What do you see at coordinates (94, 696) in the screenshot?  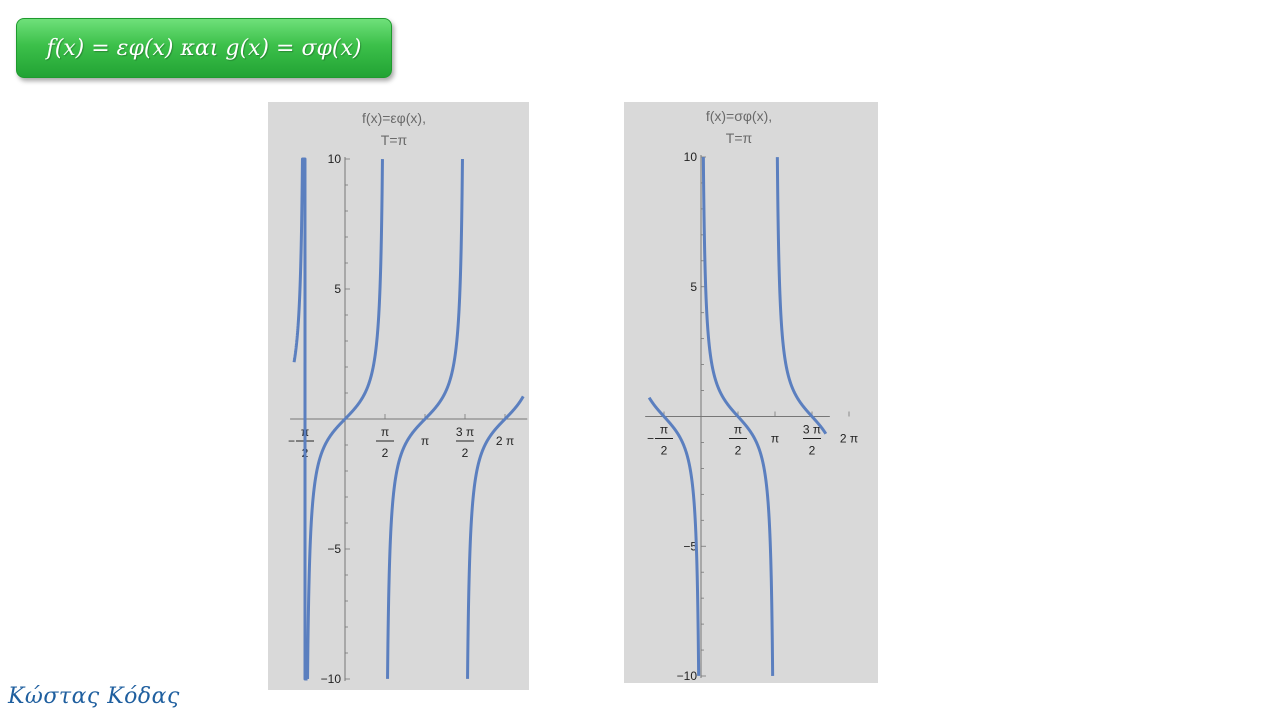 I see `author-signature: Κώστας Κόδας` at bounding box center [94, 696].